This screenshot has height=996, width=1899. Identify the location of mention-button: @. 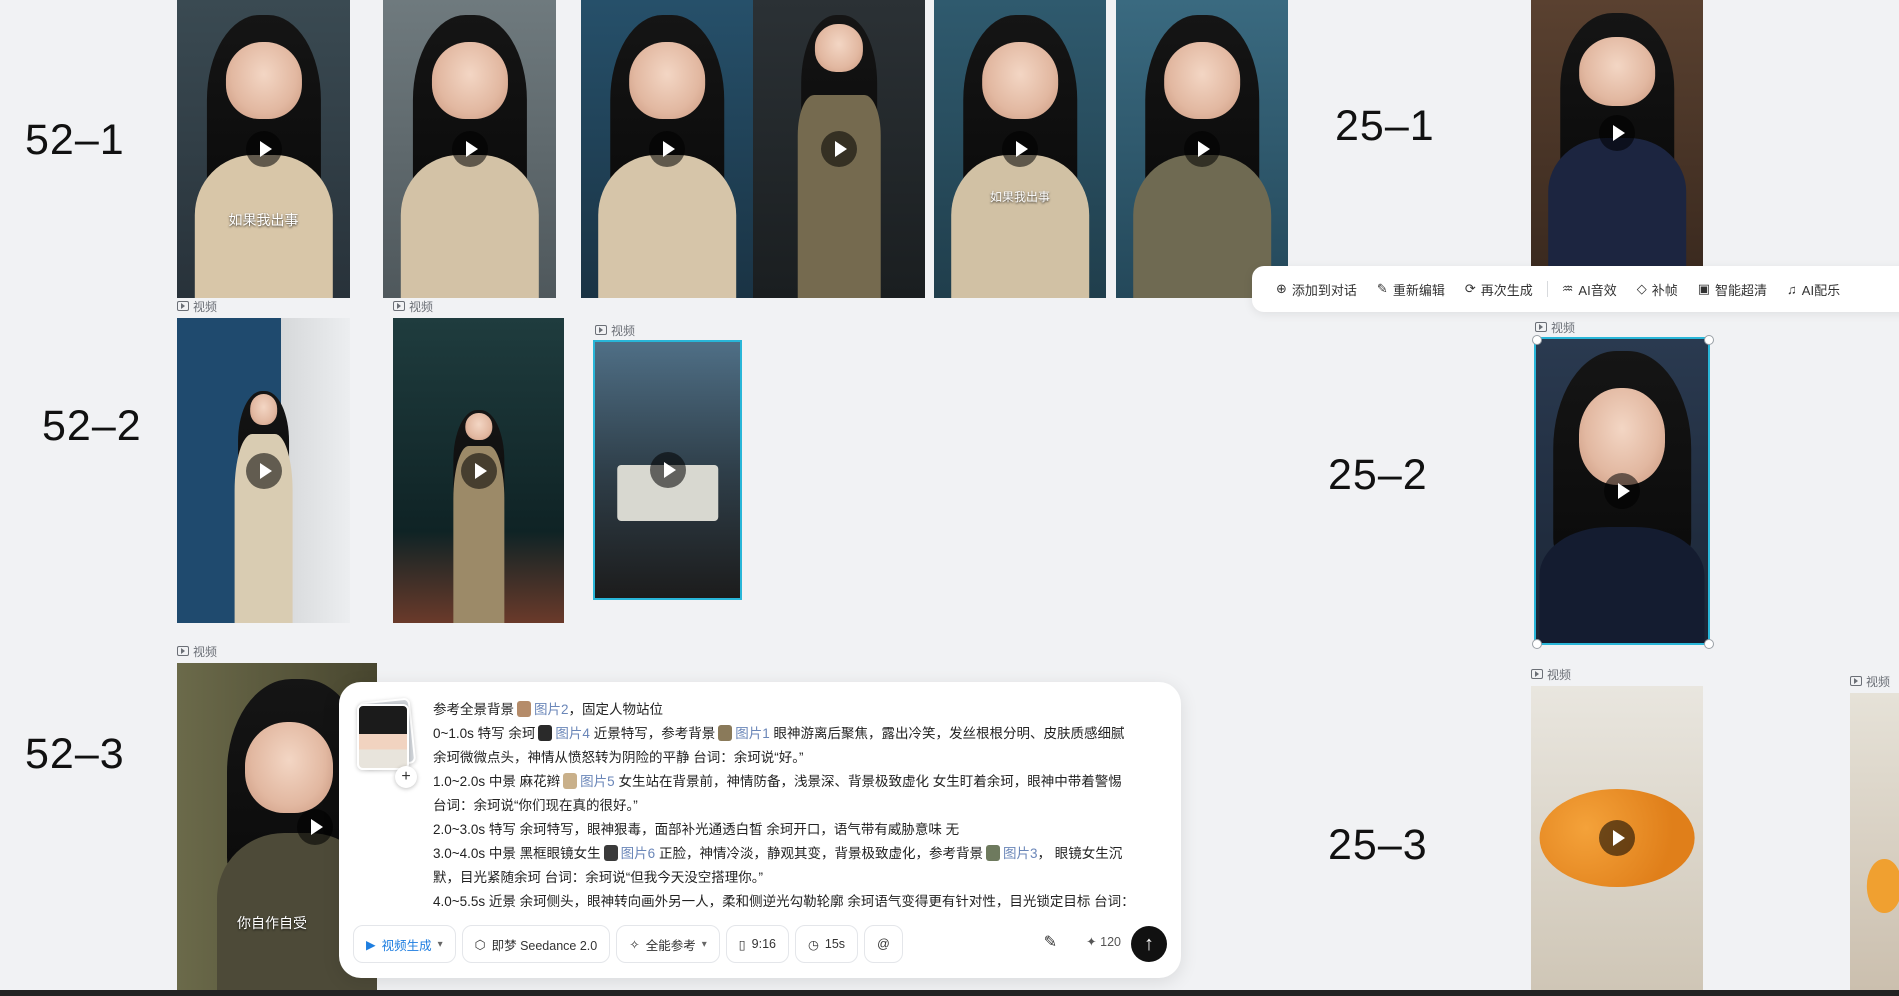
(883, 944).